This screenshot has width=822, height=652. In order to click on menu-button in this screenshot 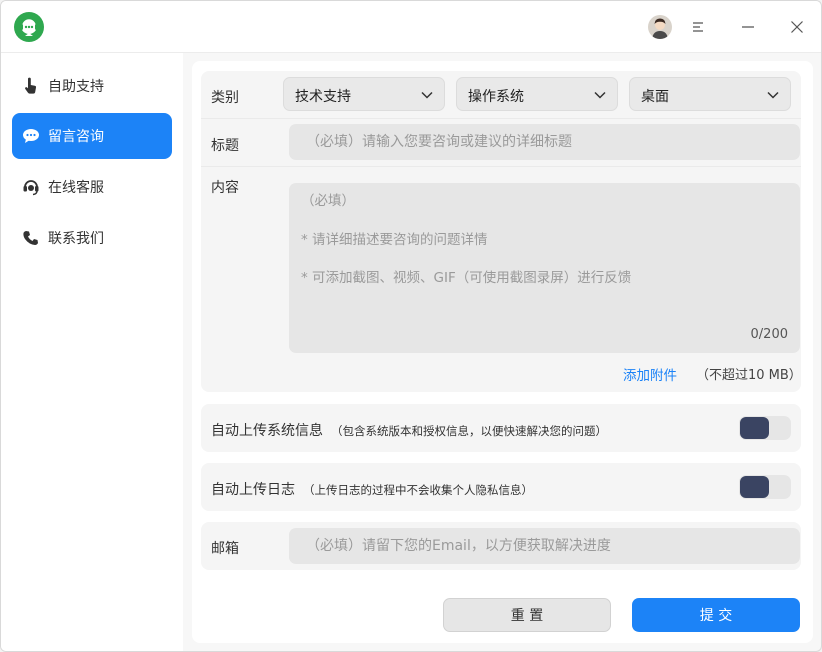, I will do `click(698, 27)`.